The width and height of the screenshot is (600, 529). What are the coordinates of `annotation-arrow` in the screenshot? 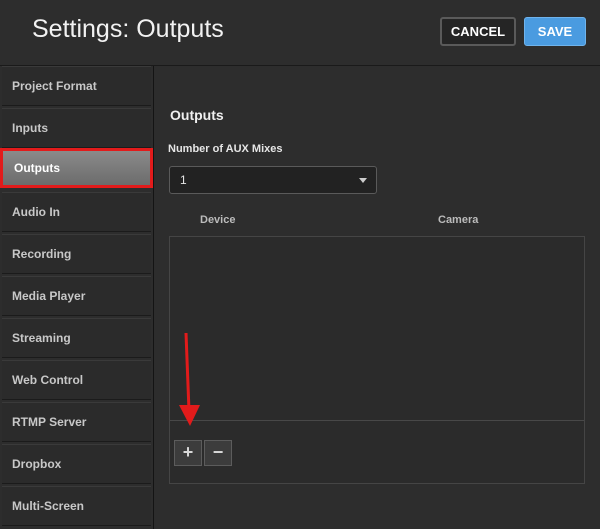 It's located at (189, 379).